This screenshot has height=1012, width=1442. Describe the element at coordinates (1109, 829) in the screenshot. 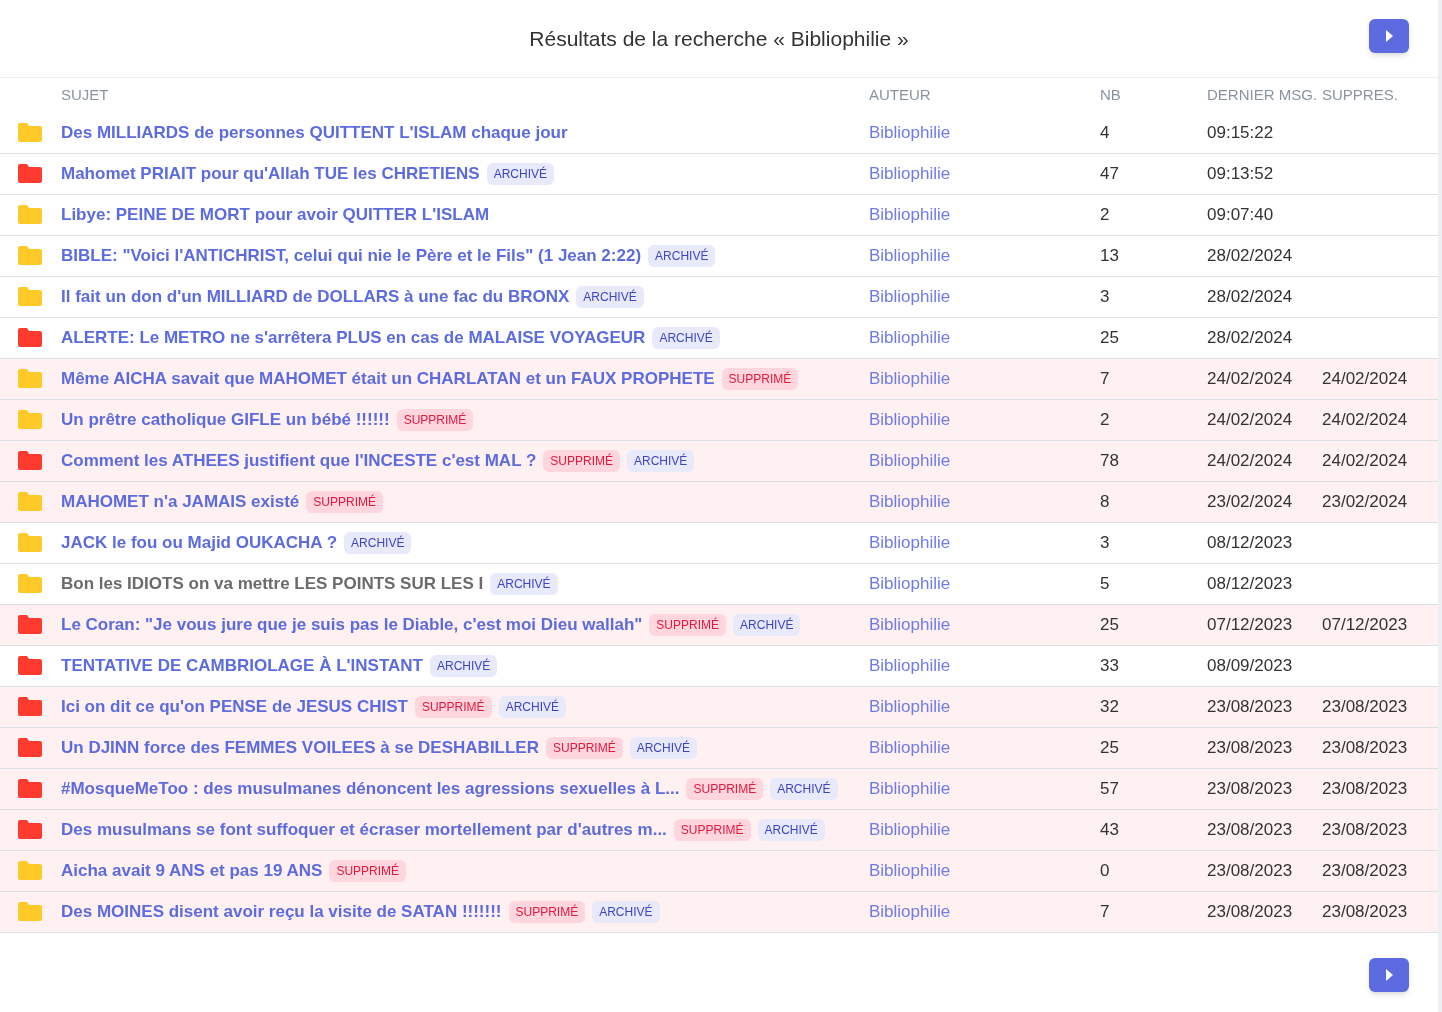

I see `message-count: 43` at that location.